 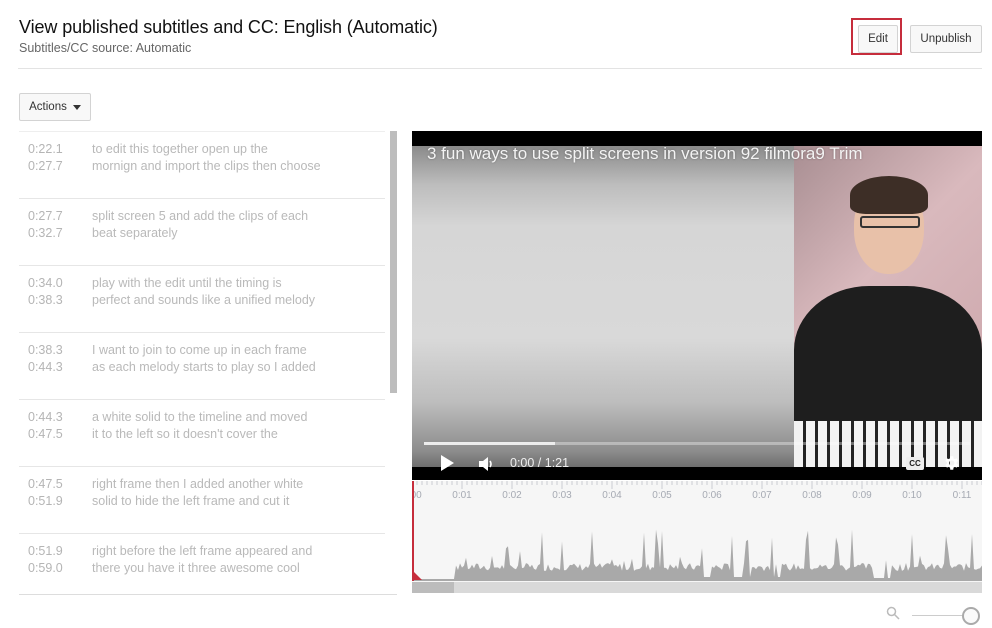 What do you see at coordinates (45, 283) in the screenshot?
I see `caption-start: 0:34.0` at bounding box center [45, 283].